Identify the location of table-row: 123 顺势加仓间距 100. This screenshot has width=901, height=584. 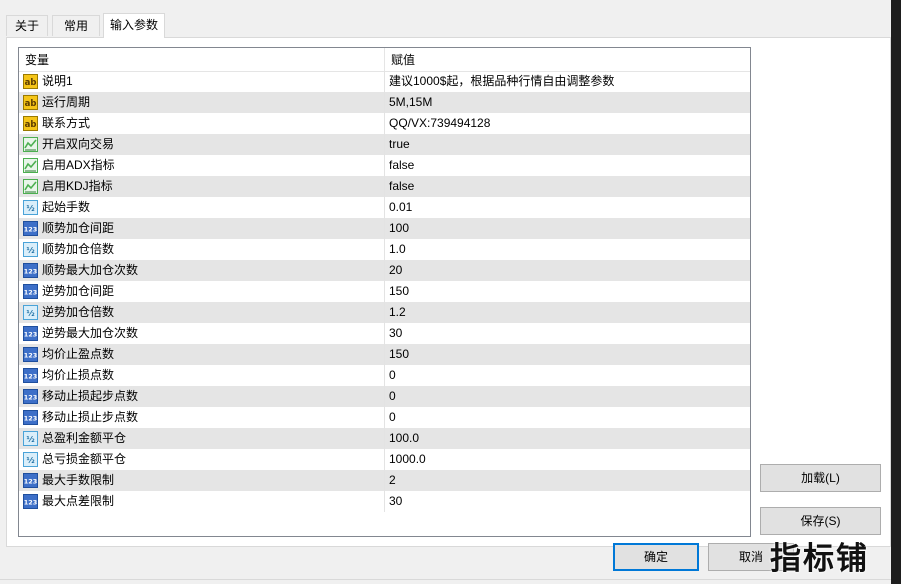
(384, 228).